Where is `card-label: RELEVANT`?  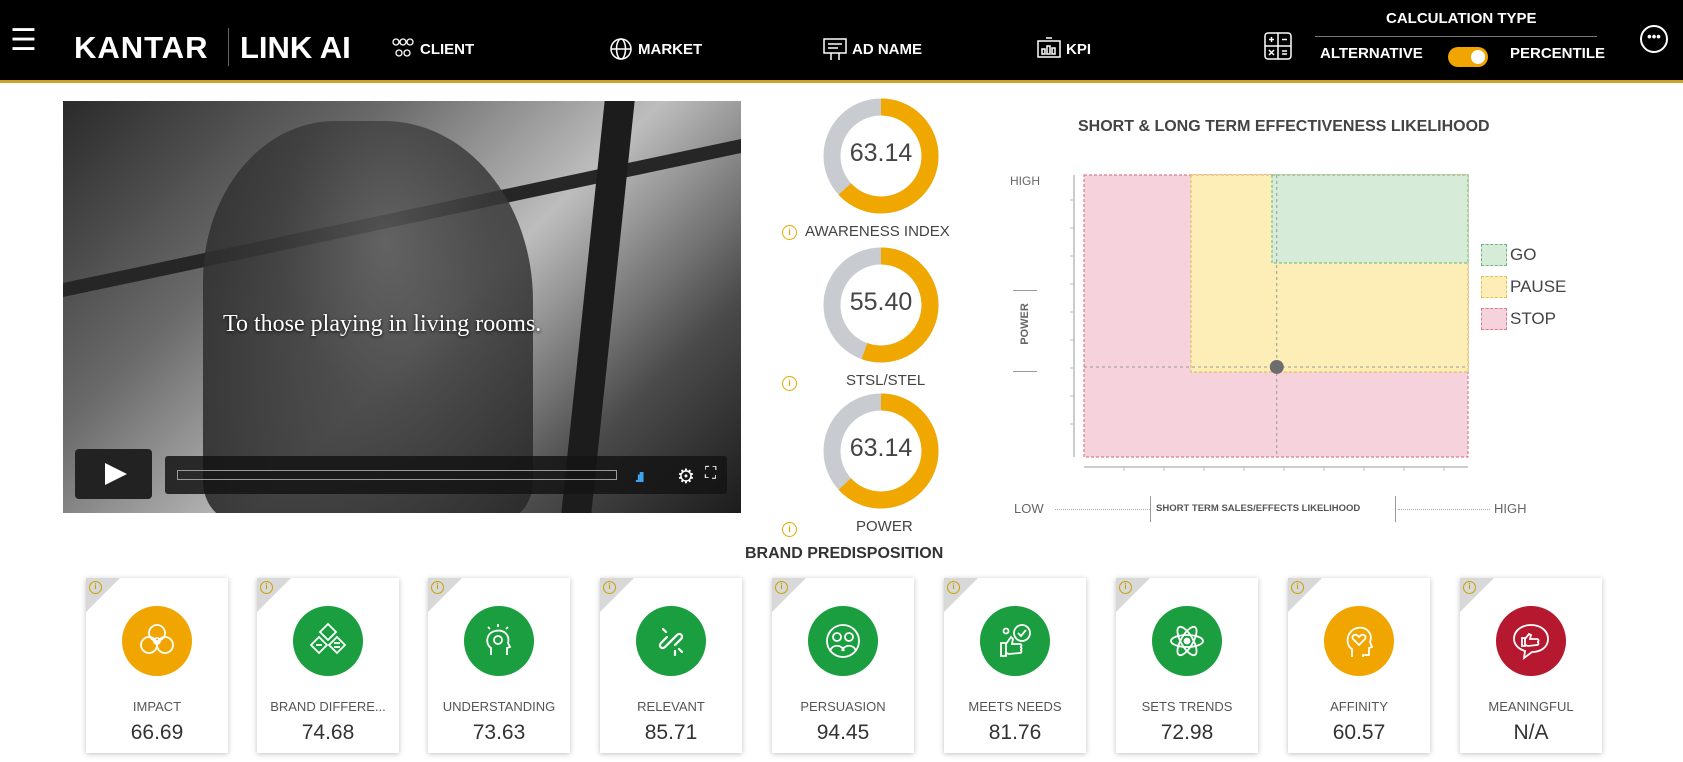
card-label: RELEVANT is located at coordinates (671, 706).